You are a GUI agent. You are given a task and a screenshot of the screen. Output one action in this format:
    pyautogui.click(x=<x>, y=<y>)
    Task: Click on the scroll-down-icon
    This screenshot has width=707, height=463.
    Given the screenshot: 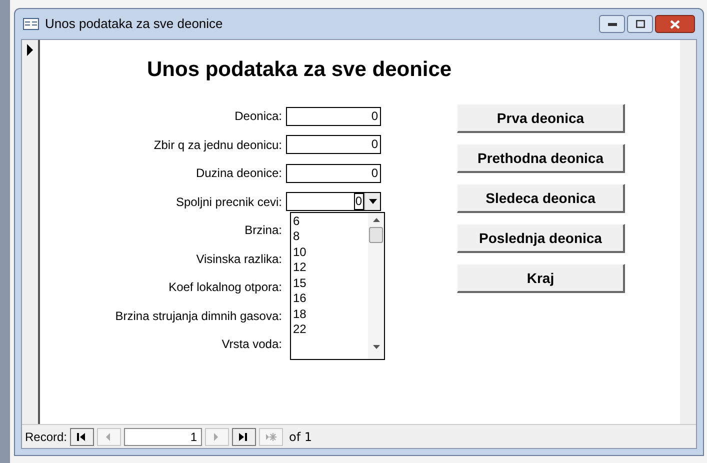 What is the action you would take?
    pyautogui.click(x=376, y=346)
    